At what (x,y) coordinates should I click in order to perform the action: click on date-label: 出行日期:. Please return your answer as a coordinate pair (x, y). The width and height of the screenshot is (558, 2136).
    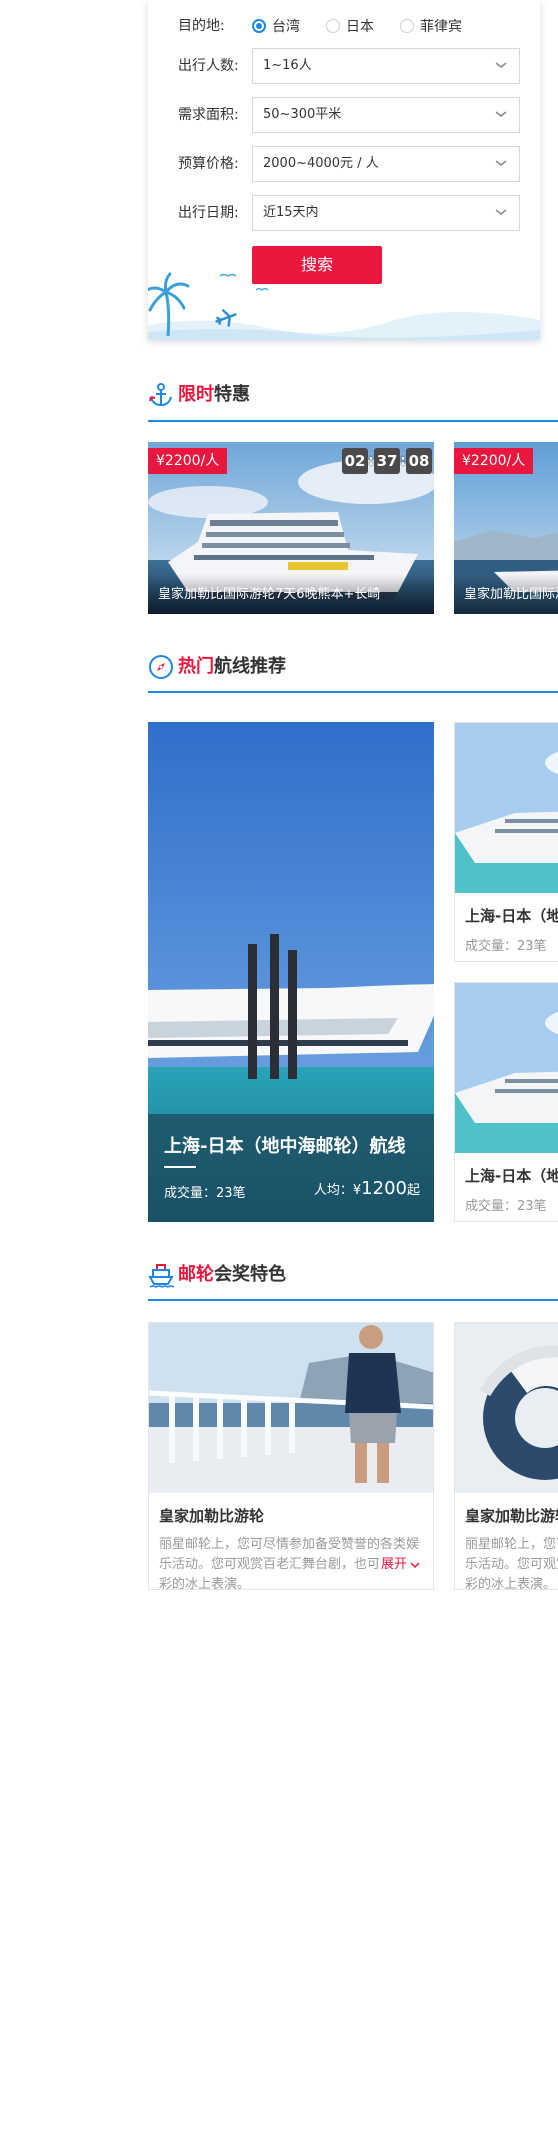
    Looking at the image, I should click on (208, 213).